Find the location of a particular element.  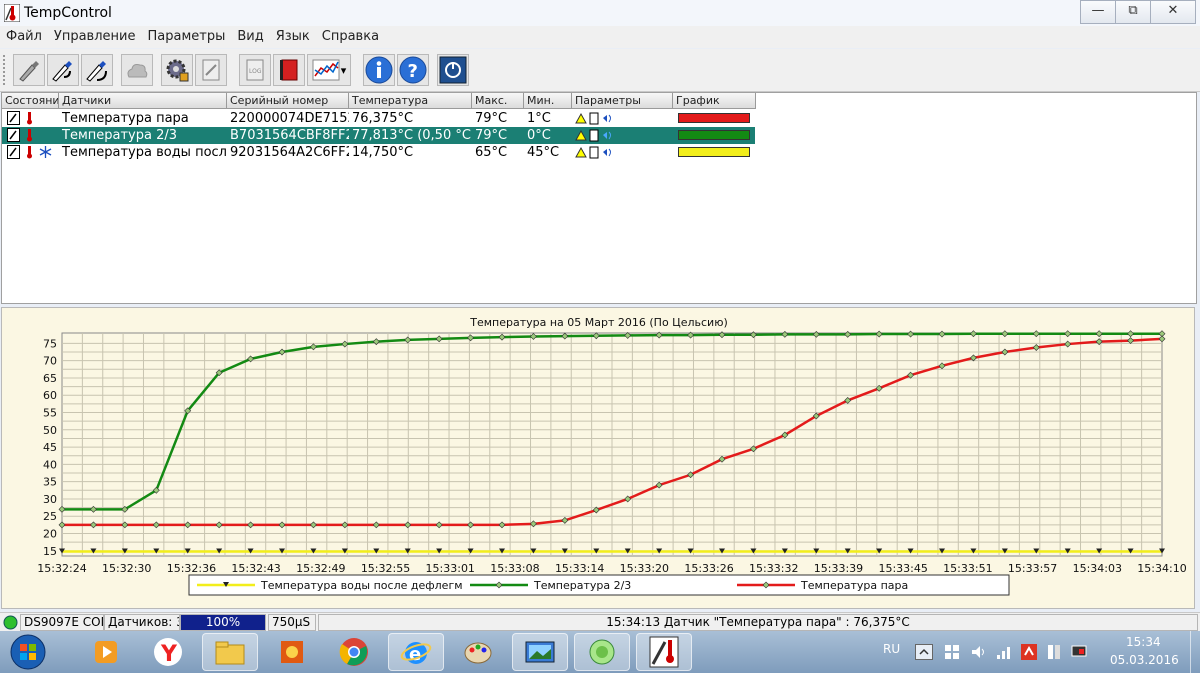

gear-icon is located at coordinates (177, 70).